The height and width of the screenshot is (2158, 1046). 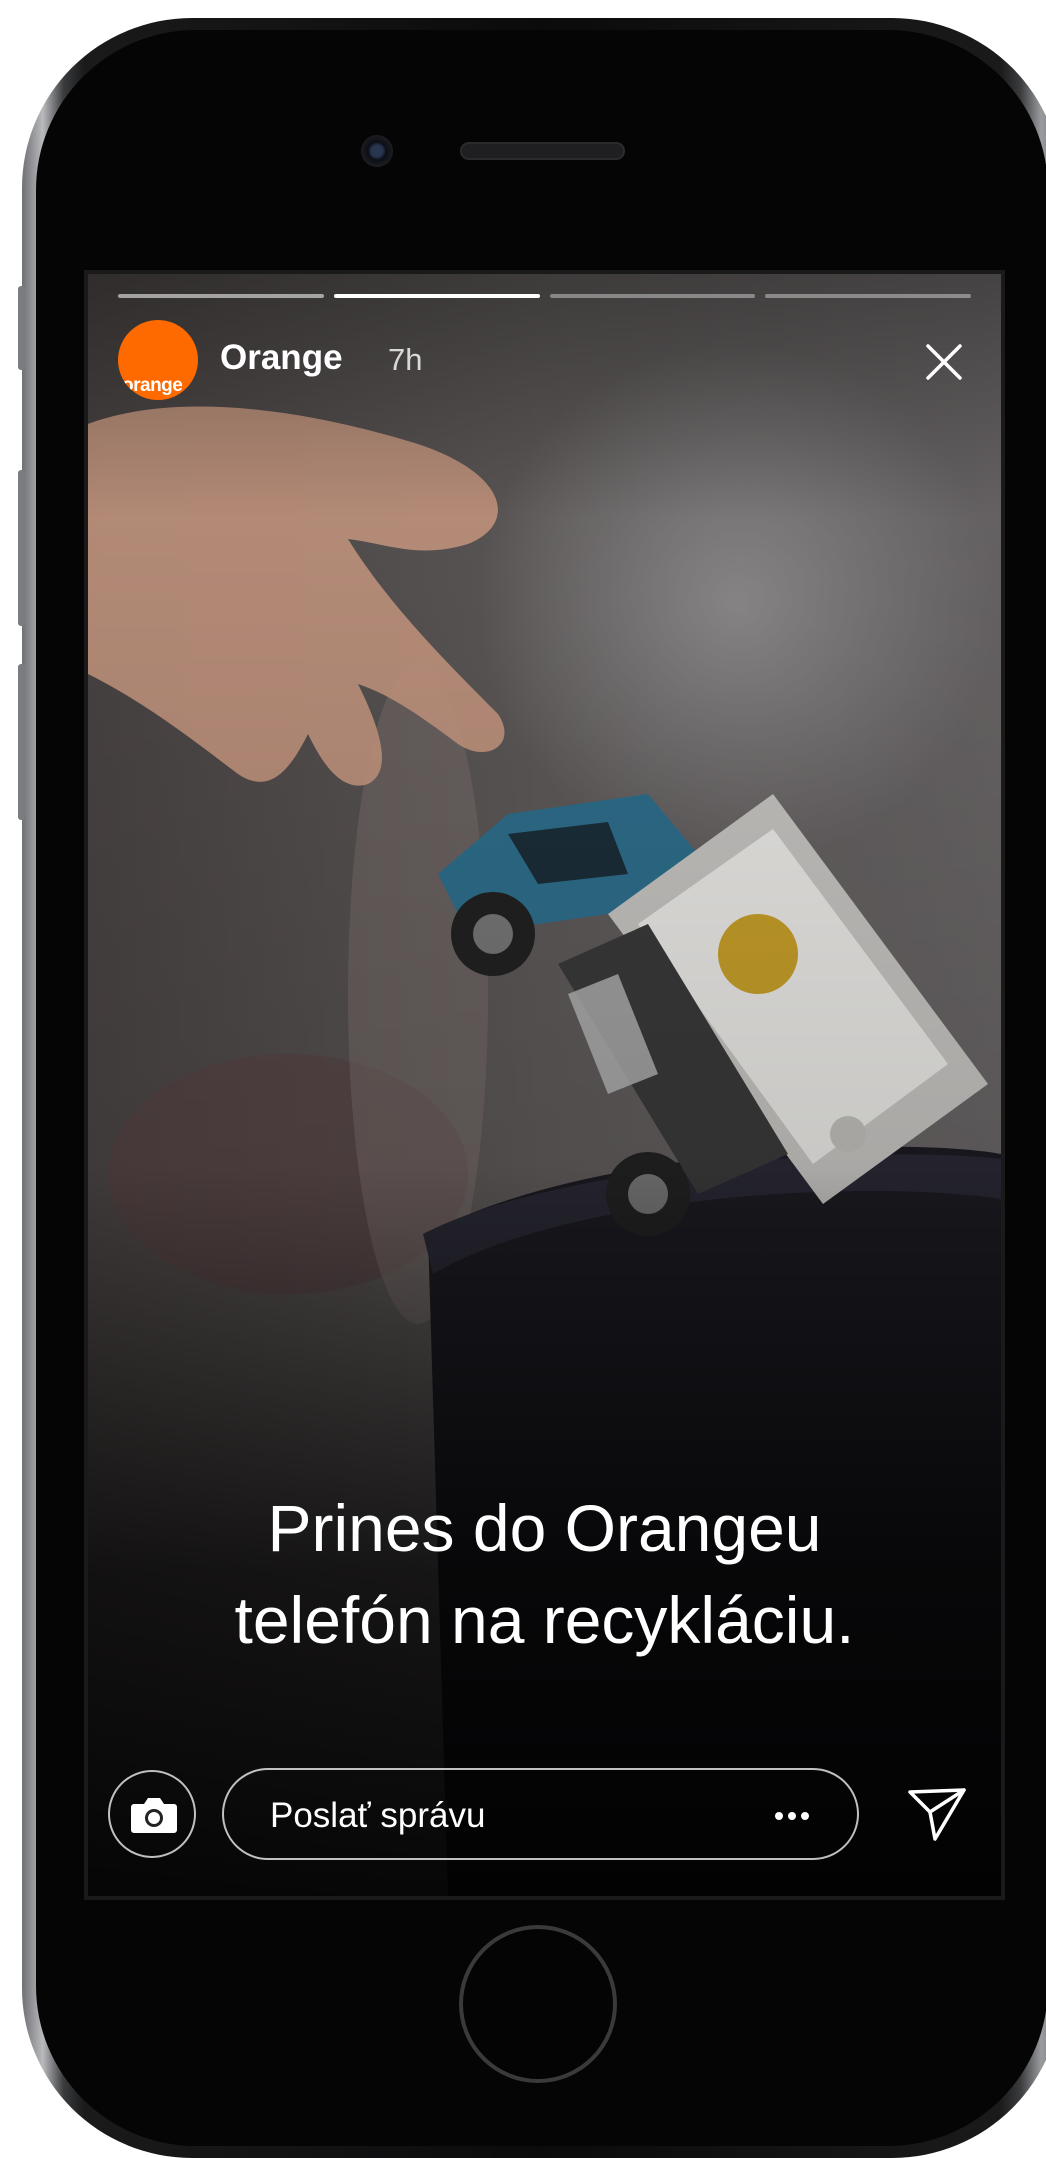 I want to click on caption-line: telefón na recykláciu., so click(x=544, y=1620).